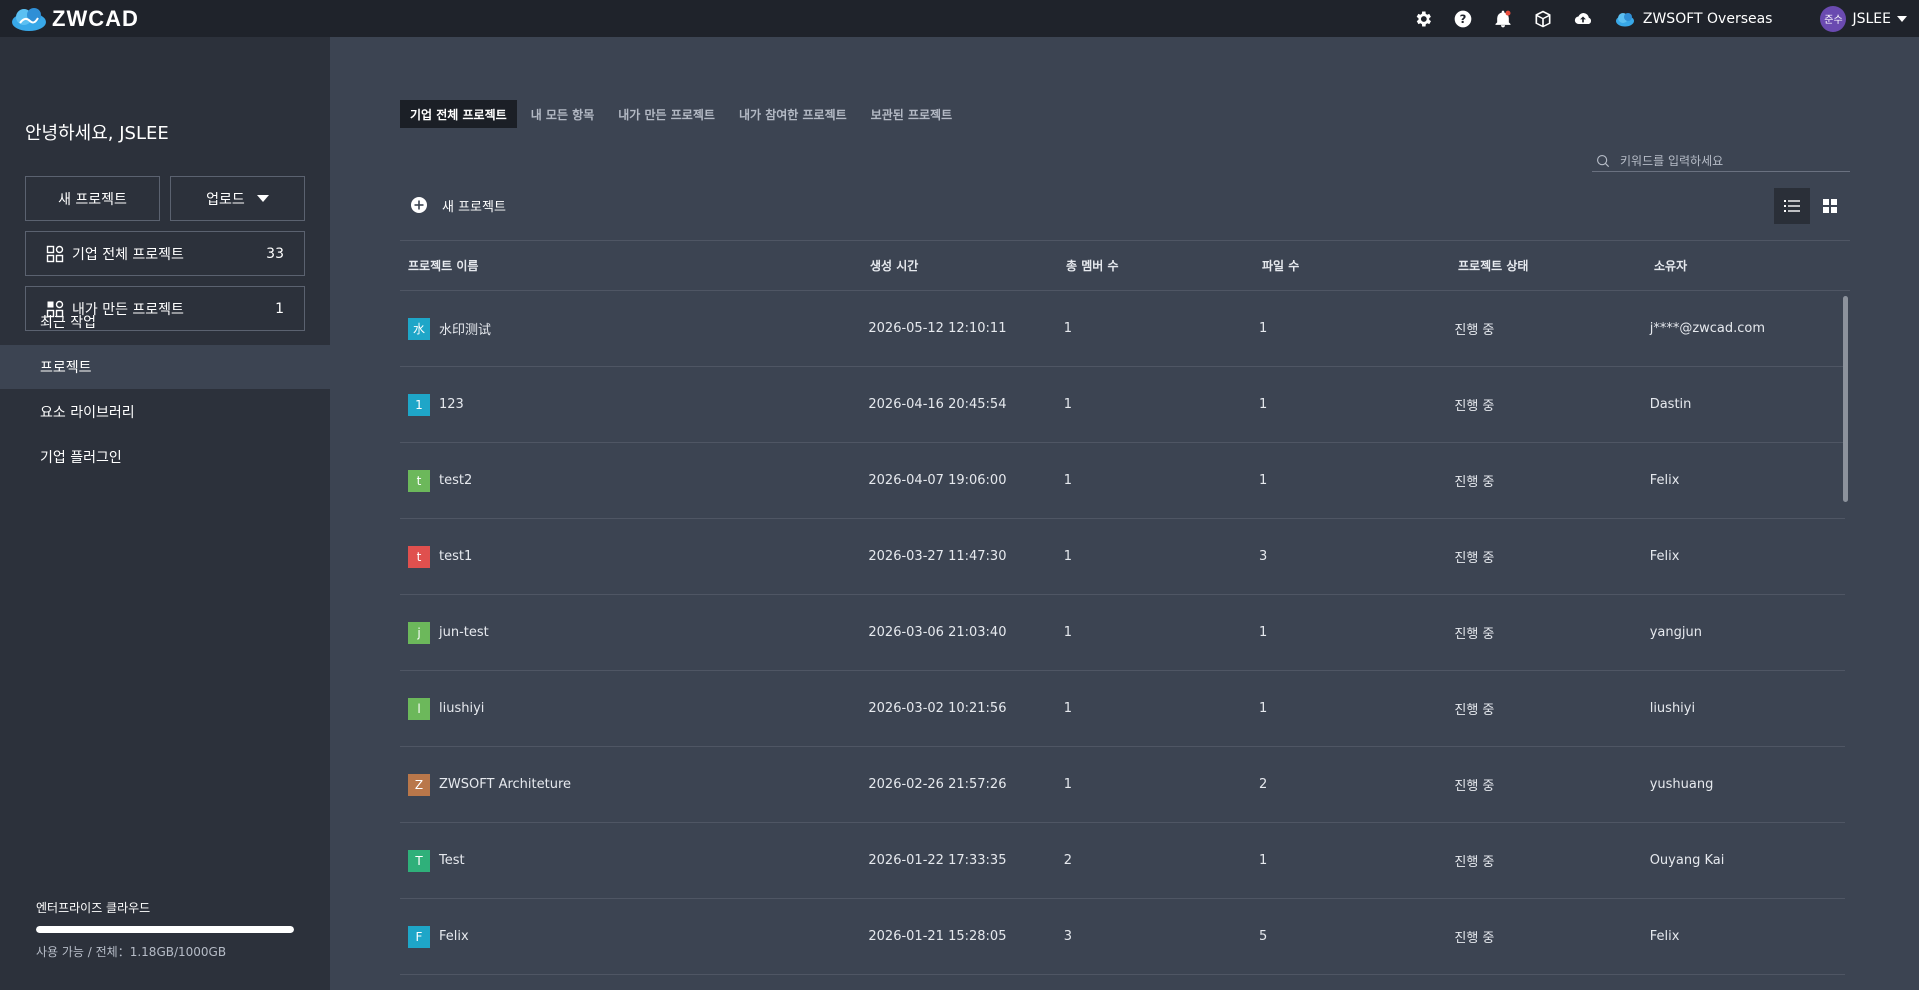 The height and width of the screenshot is (990, 1919). I want to click on nav-label: 요소 라이브러리, so click(87, 413).